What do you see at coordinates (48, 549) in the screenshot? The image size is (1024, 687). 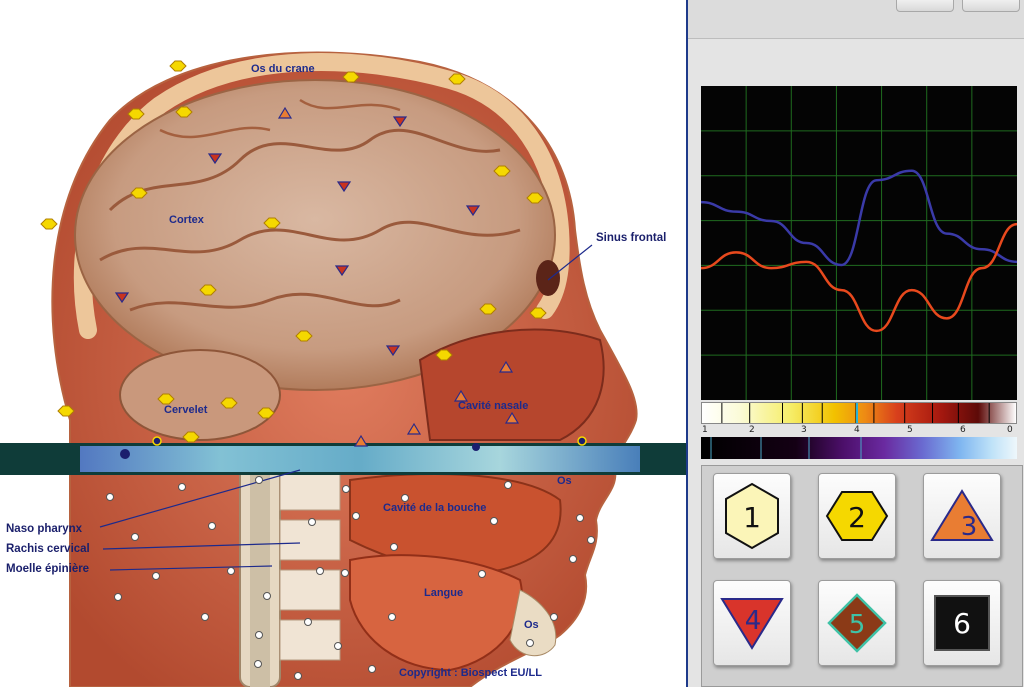 I see `label-rachis-cervical: Rachis cervical` at bounding box center [48, 549].